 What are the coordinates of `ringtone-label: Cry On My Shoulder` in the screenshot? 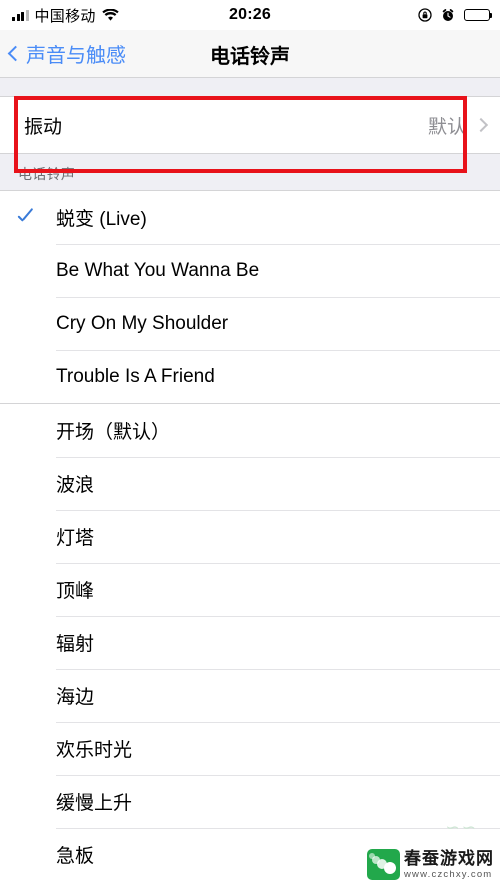 It's located at (142, 323).